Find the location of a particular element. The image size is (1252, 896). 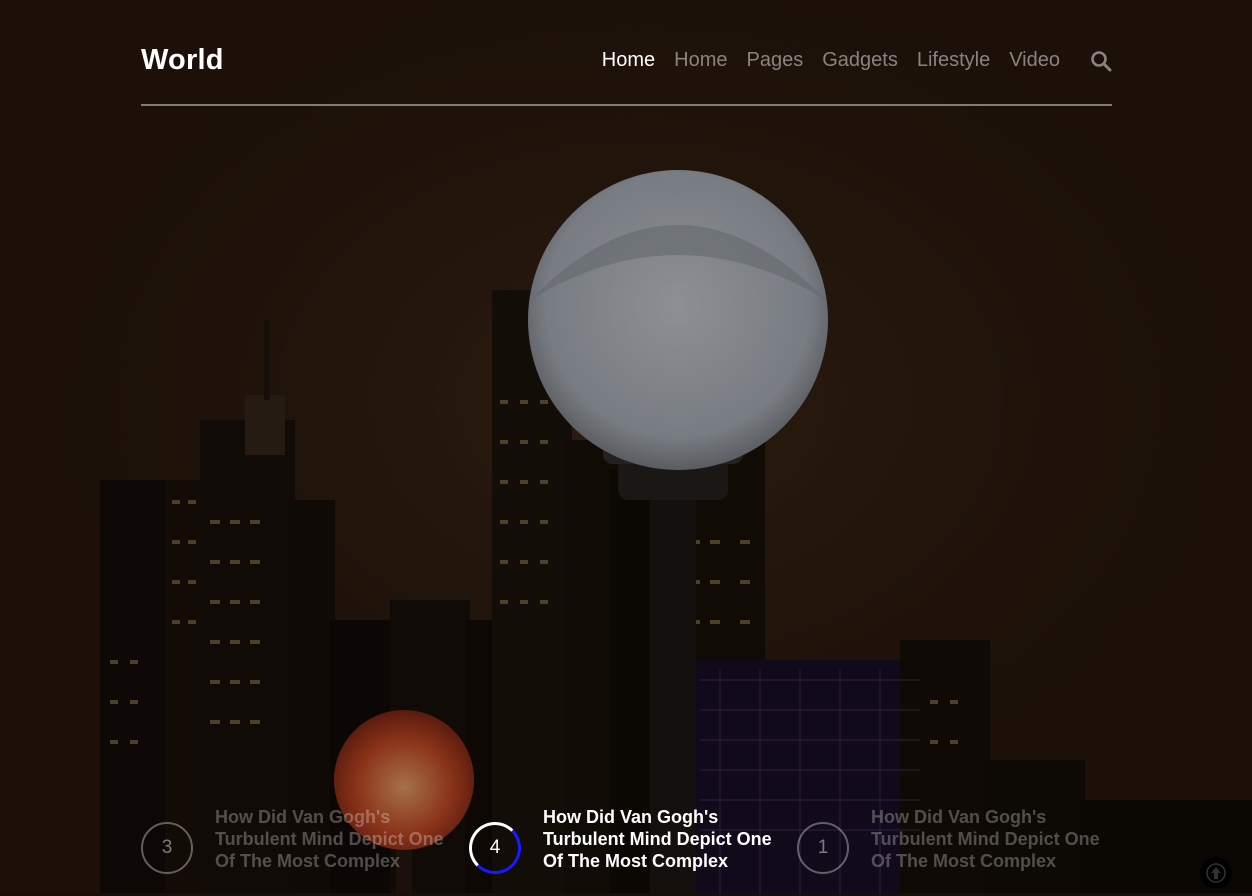

site-logo: World is located at coordinates (182, 60).